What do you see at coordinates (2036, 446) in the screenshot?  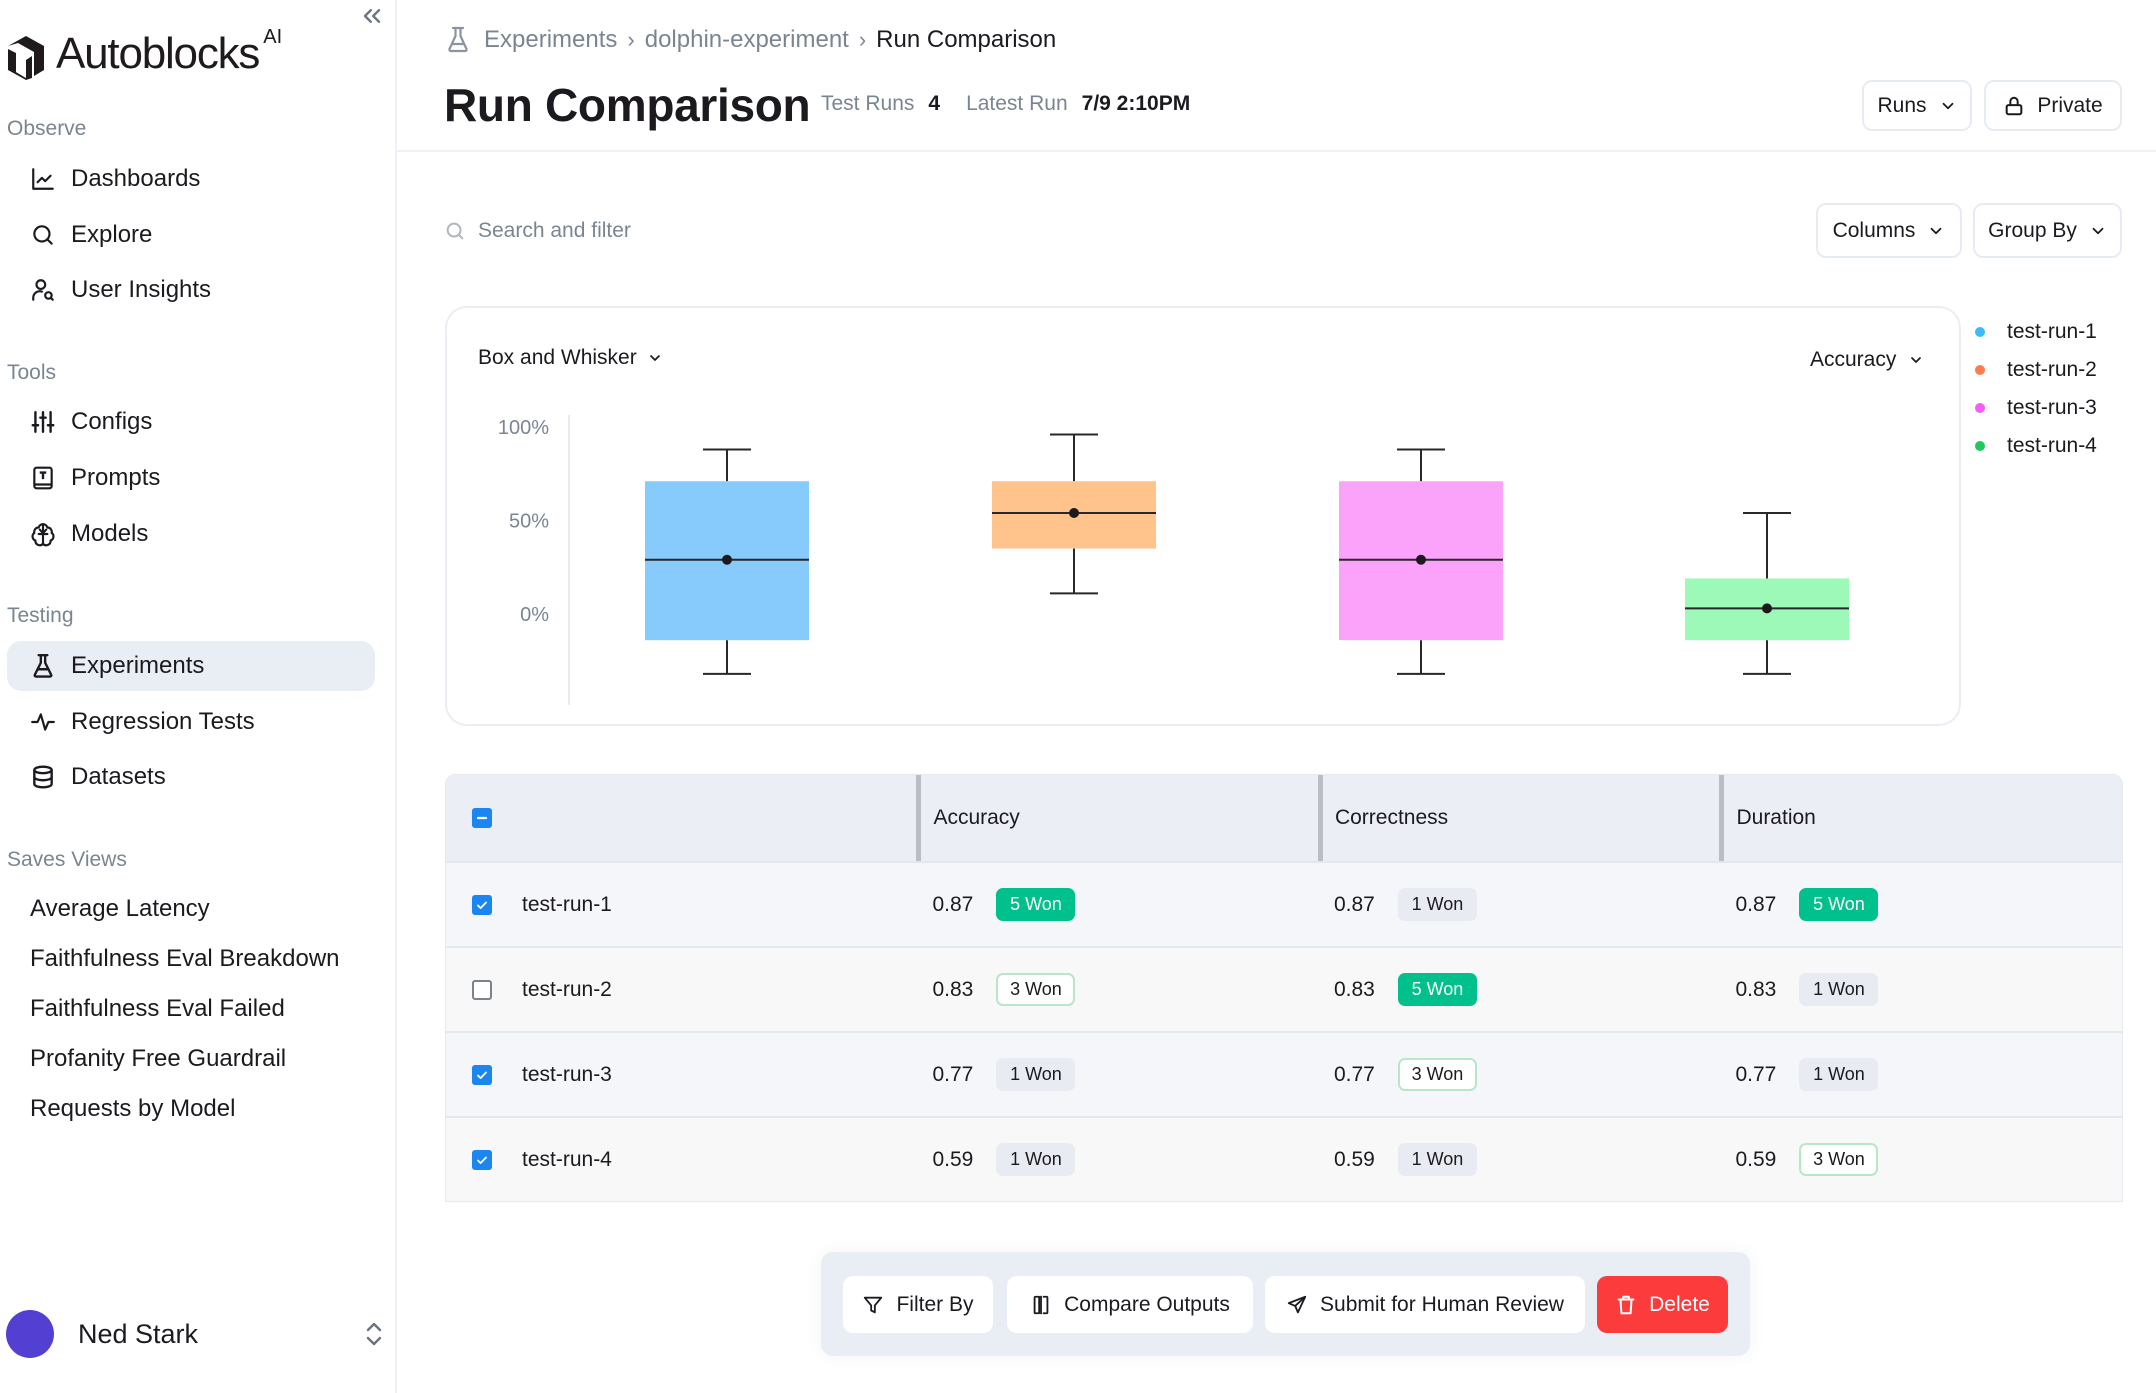 I see `legend-item: test-run-4` at bounding box center [2036, 446].